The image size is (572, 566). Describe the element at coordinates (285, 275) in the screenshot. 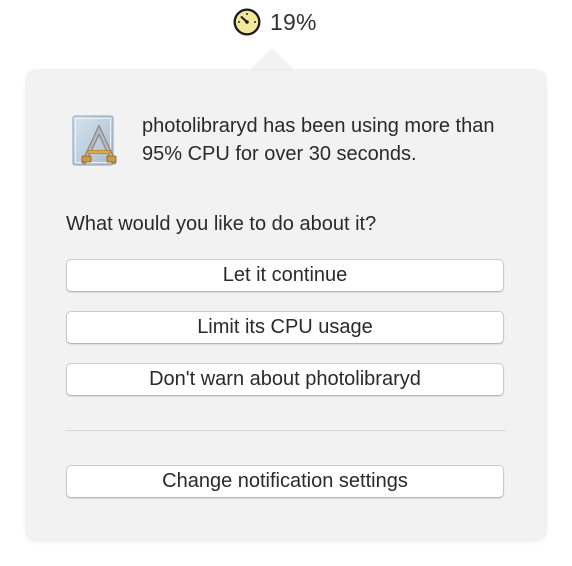

I see `let-it-continue-button: Let it continue` at that location.